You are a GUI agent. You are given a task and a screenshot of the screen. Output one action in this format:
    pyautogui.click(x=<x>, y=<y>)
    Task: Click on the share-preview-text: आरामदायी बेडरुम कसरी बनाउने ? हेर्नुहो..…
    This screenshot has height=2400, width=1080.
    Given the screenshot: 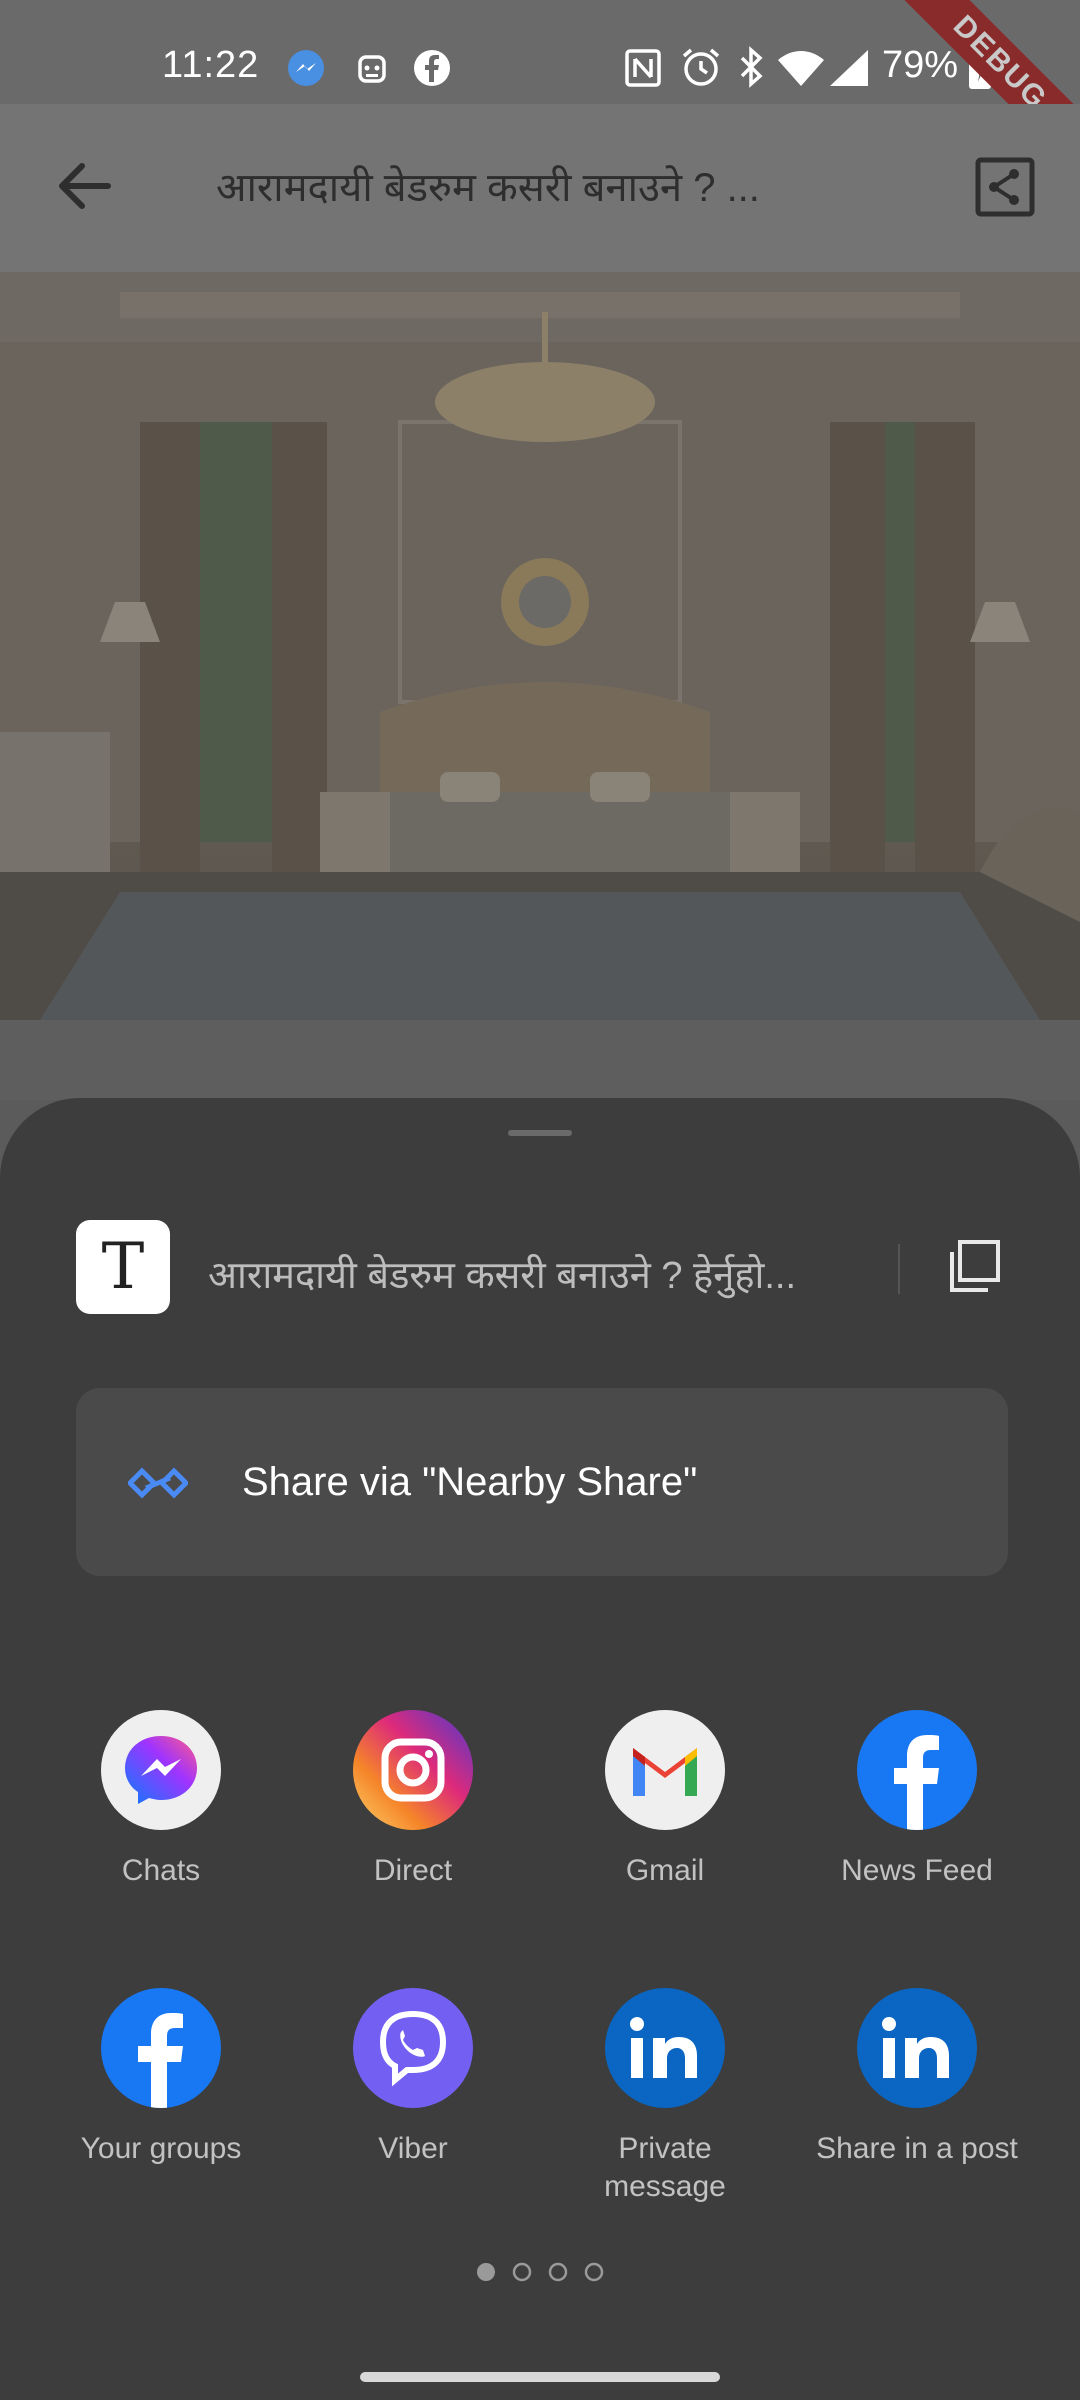 What is the action you would take?
    pyautogui.click(x=502, y=1276)
    